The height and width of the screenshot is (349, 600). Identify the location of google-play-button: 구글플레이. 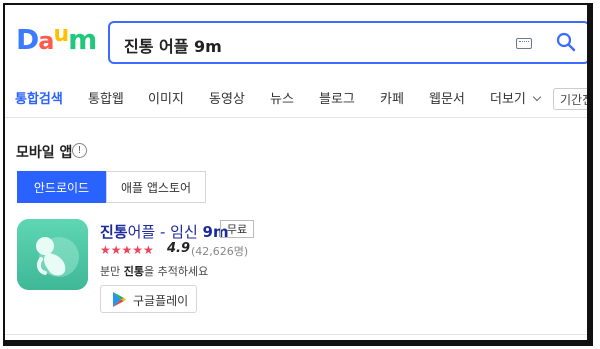
(148, 299).